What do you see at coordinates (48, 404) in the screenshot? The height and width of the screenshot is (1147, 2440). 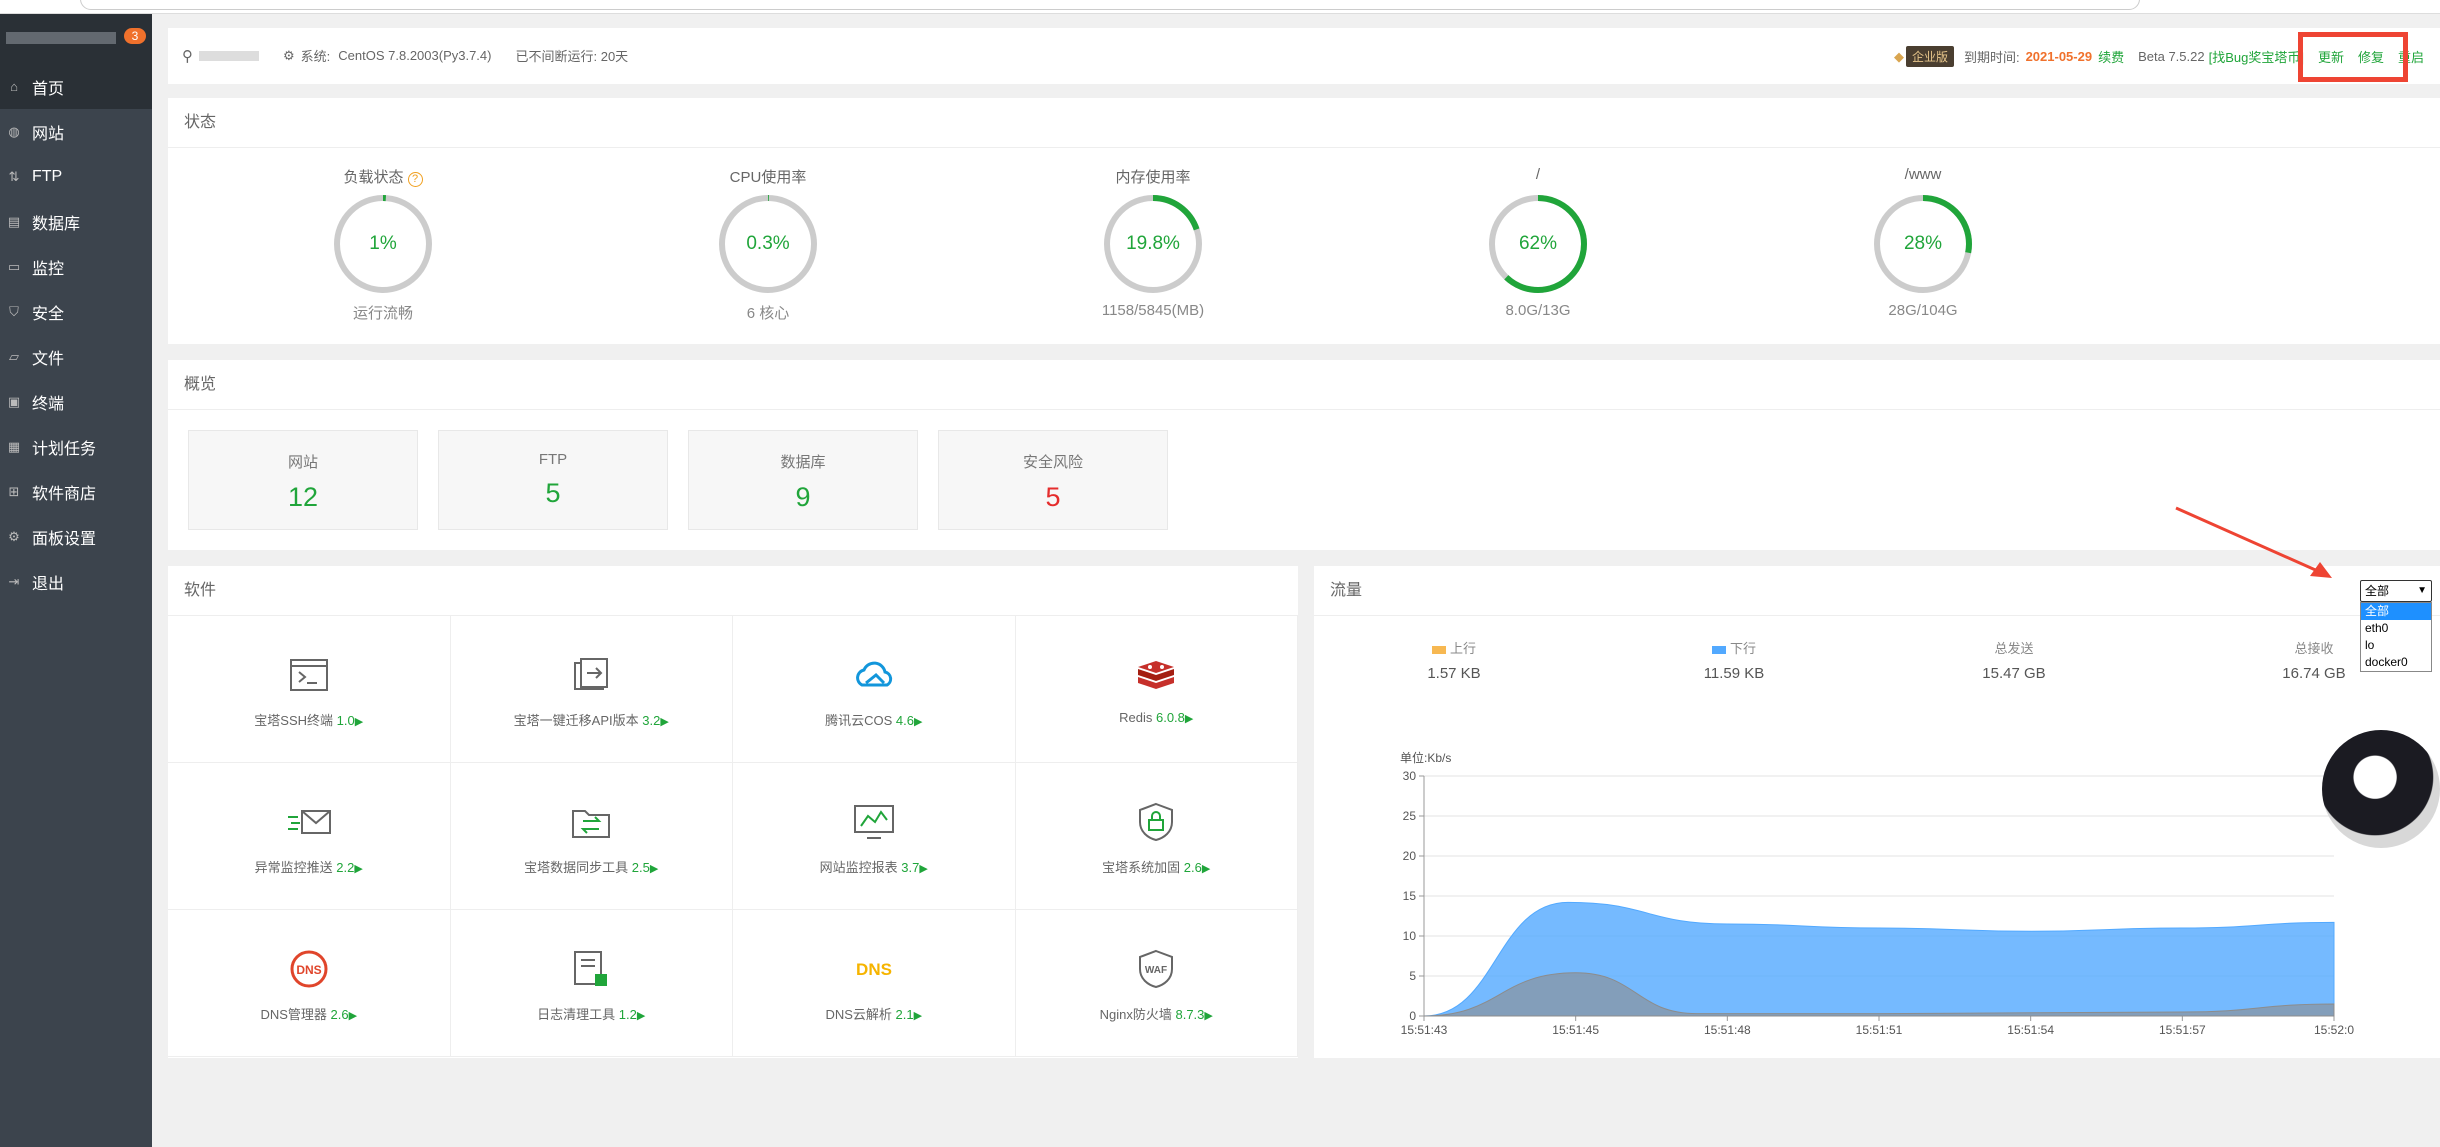 I see `sidebar-item-label: 终端` at bounding box center [48, 404].